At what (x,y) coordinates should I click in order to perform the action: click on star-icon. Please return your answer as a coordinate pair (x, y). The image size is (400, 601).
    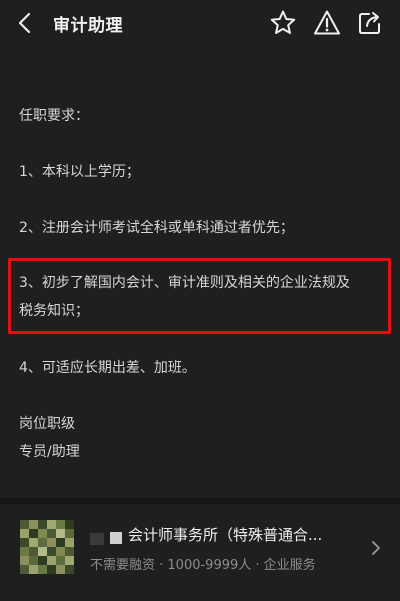
    Looking at the image, I should click on (283, 22).